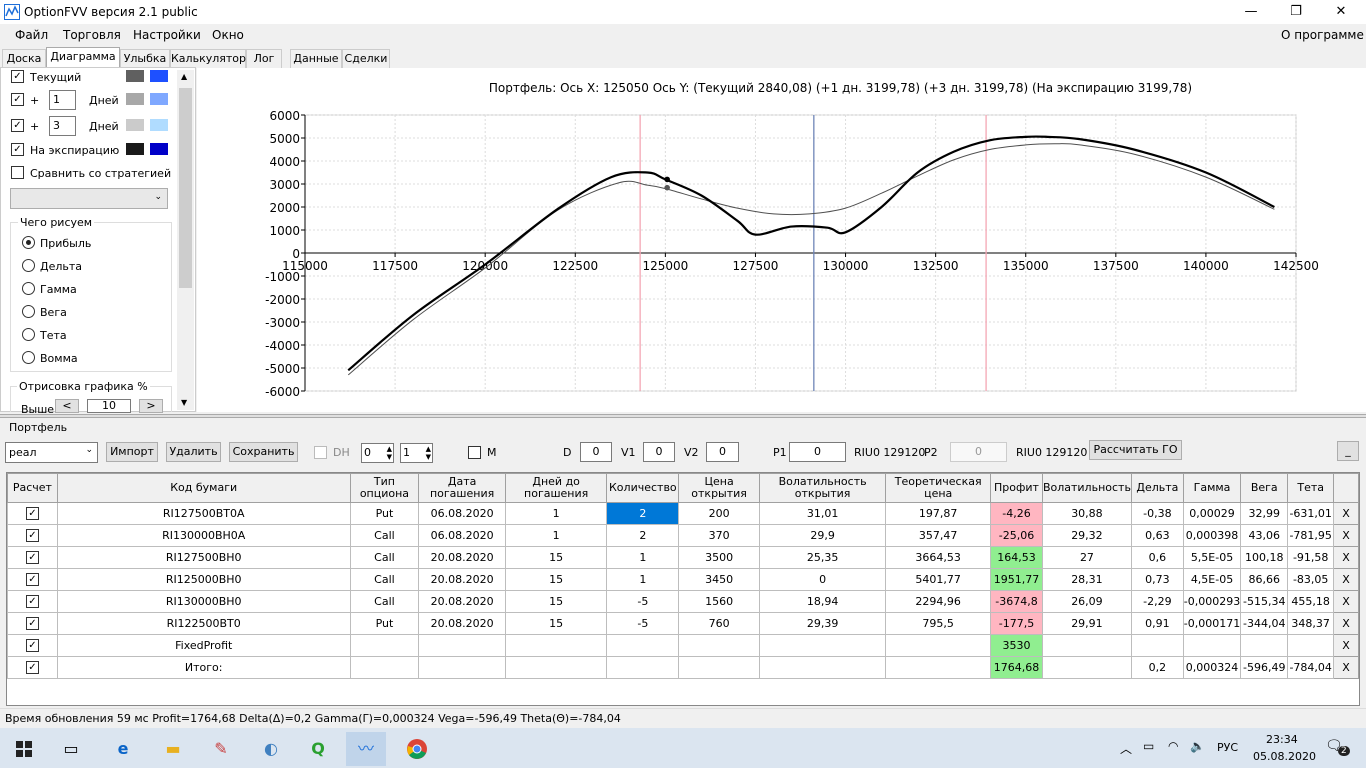 This screenshot has height=768, width=1366. Describe the element at coordinates (822, 601) in the screenshot. I see `table-cell: 18,94` at that location.